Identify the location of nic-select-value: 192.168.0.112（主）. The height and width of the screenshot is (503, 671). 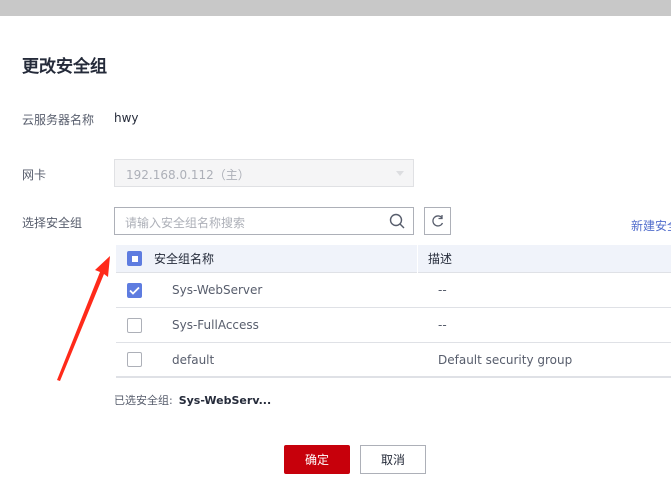
(188, 175).